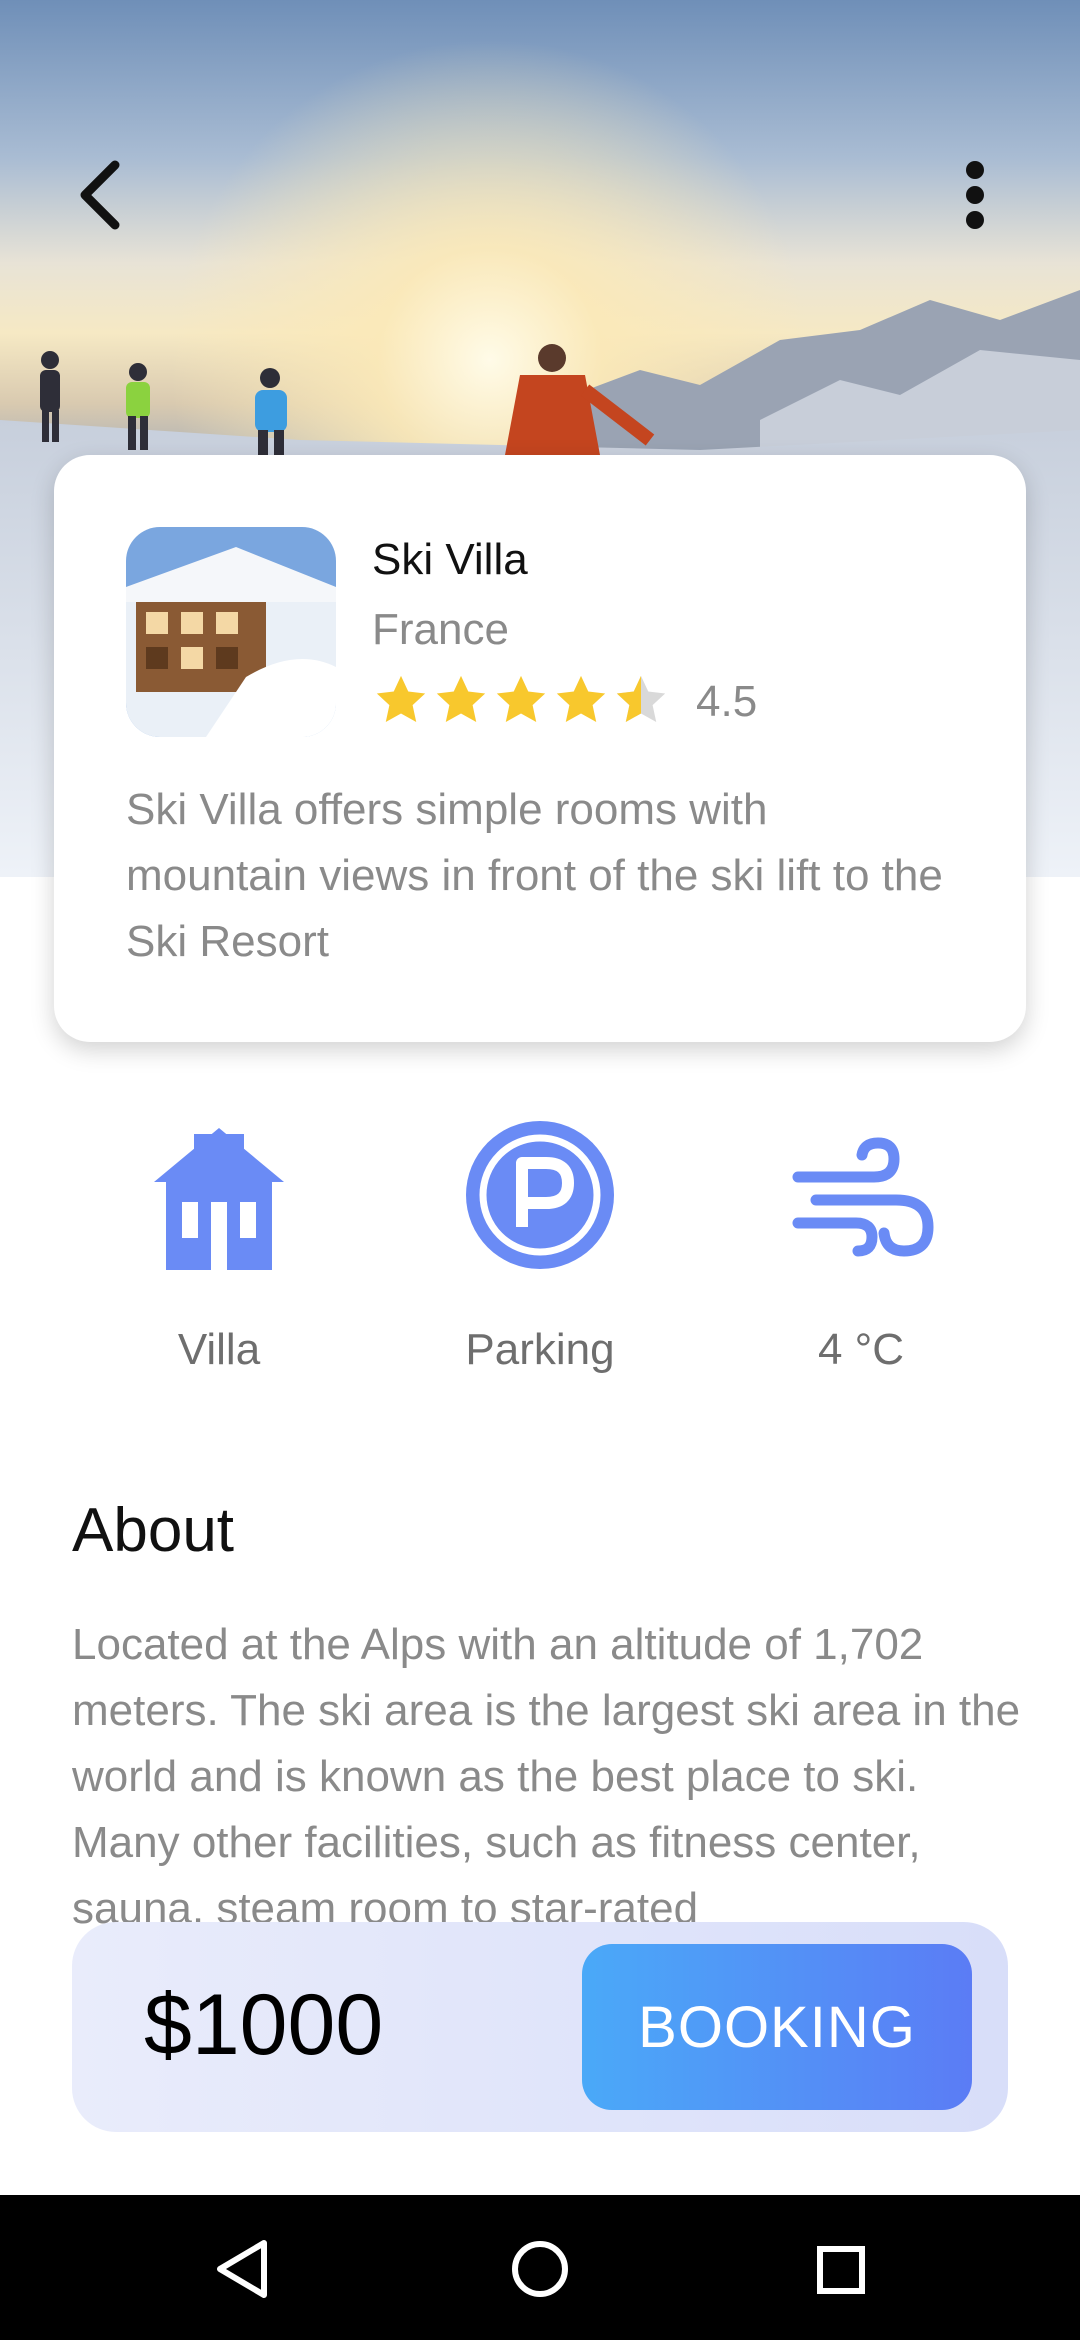 The width and height of the screenshot is (1080, 2345). What do you see at coordinates (861, 1349) in the screenshot?
I see `amenity-label: 4 °C` at bounding box center [861, 1349].